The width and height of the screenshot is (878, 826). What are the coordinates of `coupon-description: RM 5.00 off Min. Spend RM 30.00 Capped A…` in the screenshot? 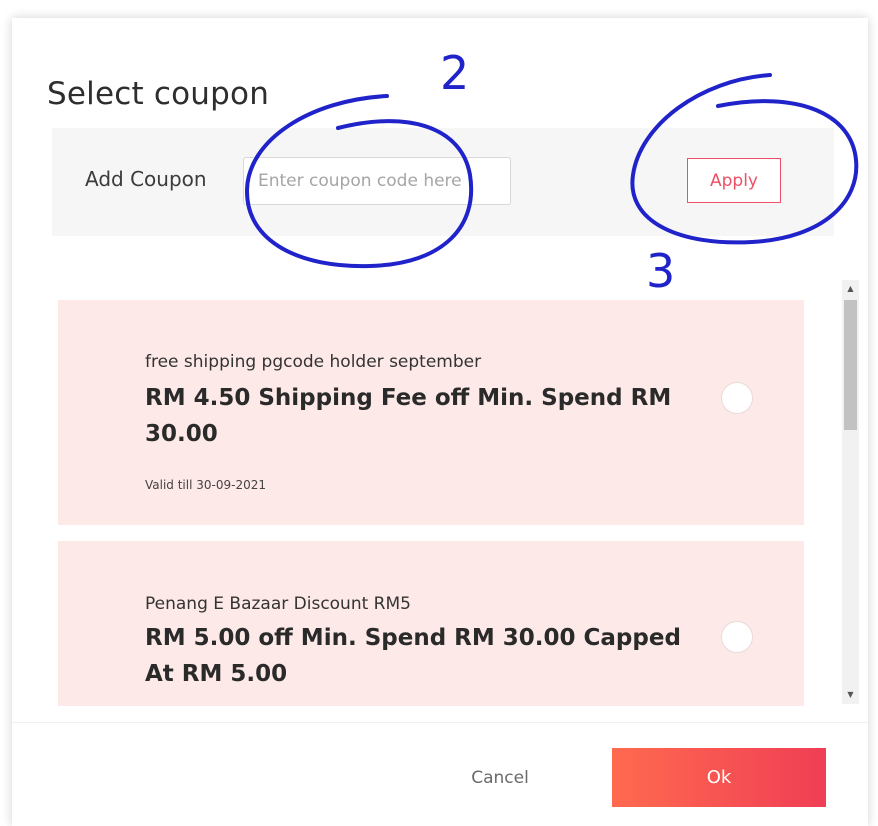 It's located at (413, 656).